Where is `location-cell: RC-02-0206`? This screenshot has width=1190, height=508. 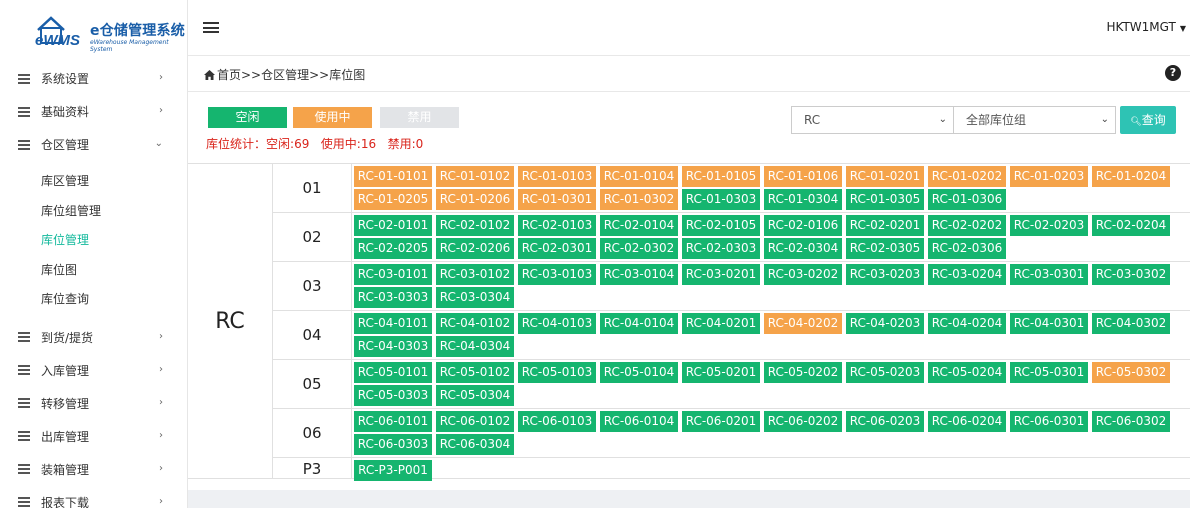 location-cell: RC-02-0206 is located at coordinates (475, 248).